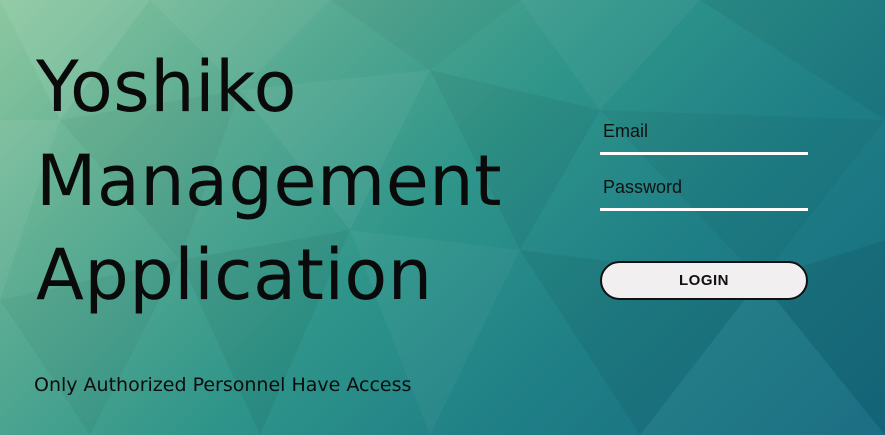 The width and height of the screenshot is (885, 435). Describe the element at coordinates (166, 87) in the screenshot. I see `app-title-line-1: Yoshiko` at that location.